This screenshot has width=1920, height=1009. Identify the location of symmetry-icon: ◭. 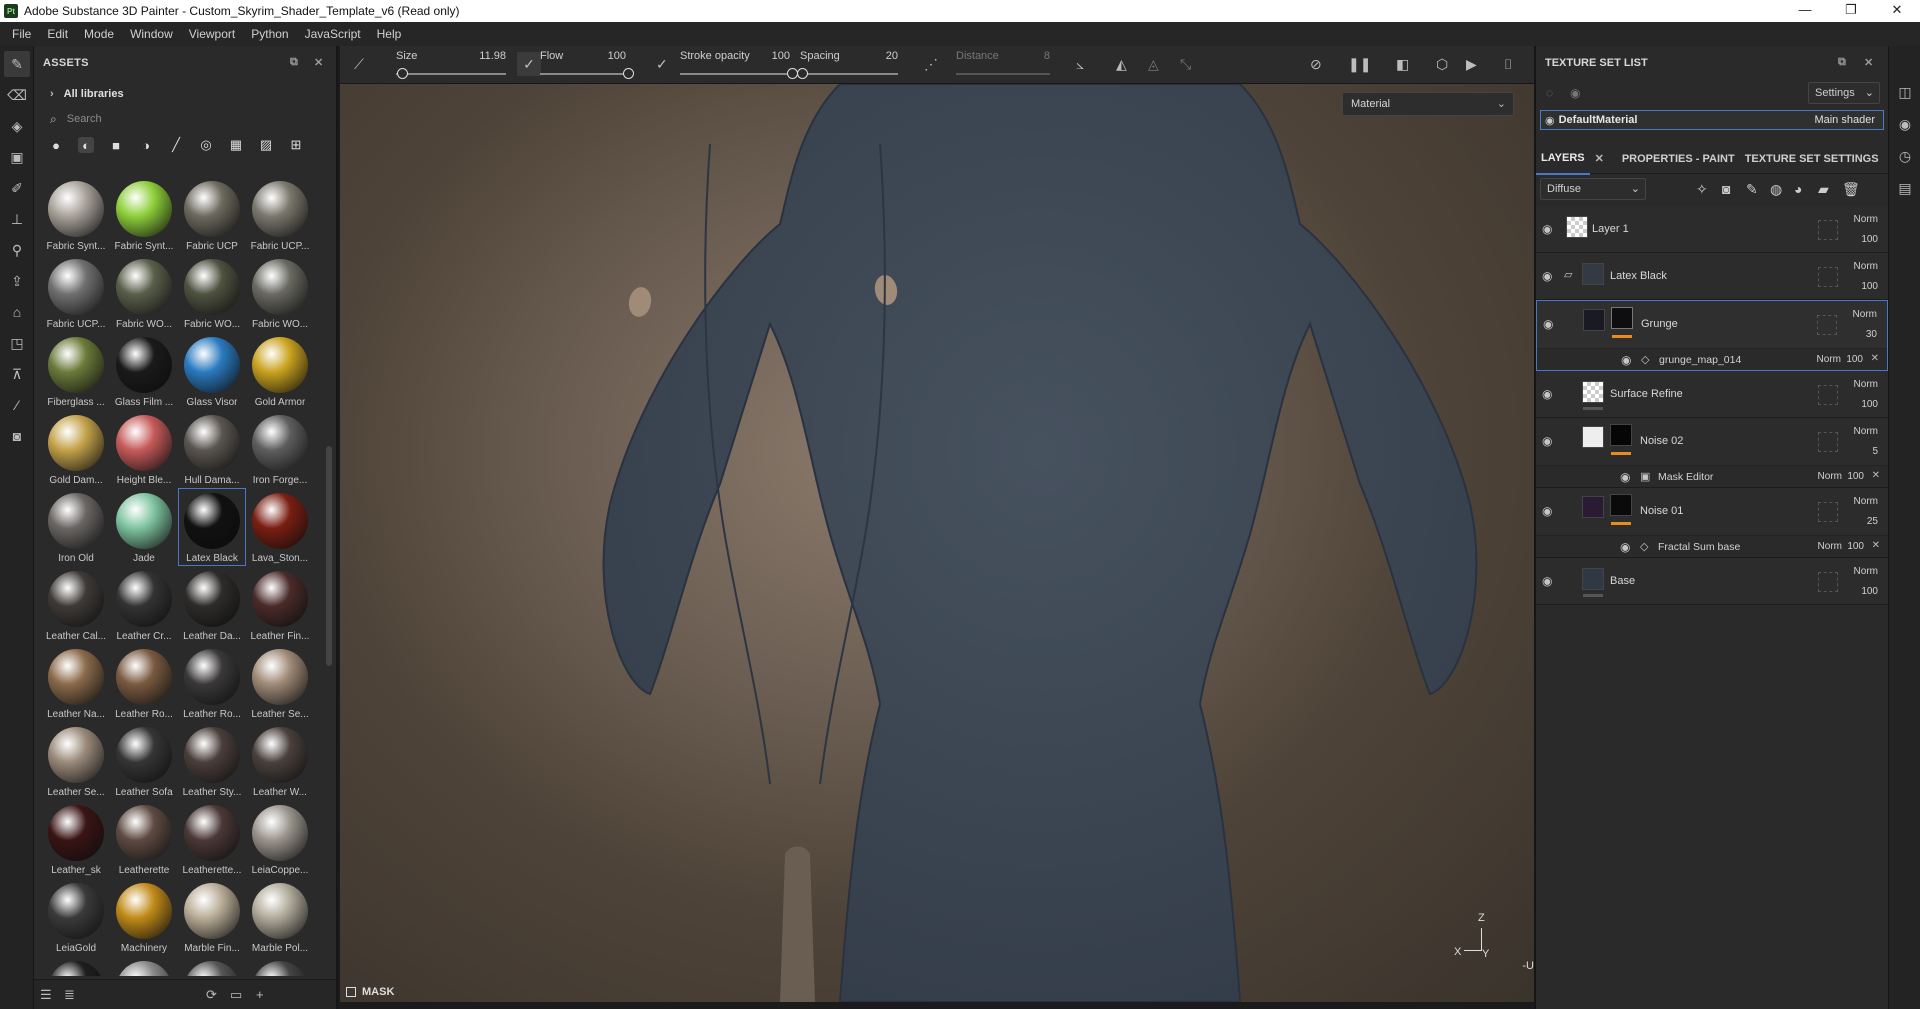
(1121, 64).